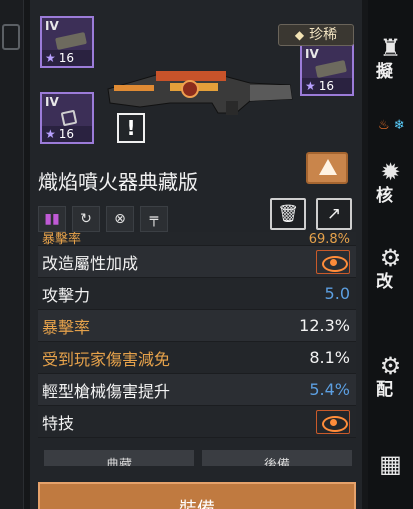 The height and width of the screenshot is (509, 413). What do you see at coordinates (391, 125) in the screenshot?
I see `element-icons: ♨ ❄` at bounding box center [391, 125].